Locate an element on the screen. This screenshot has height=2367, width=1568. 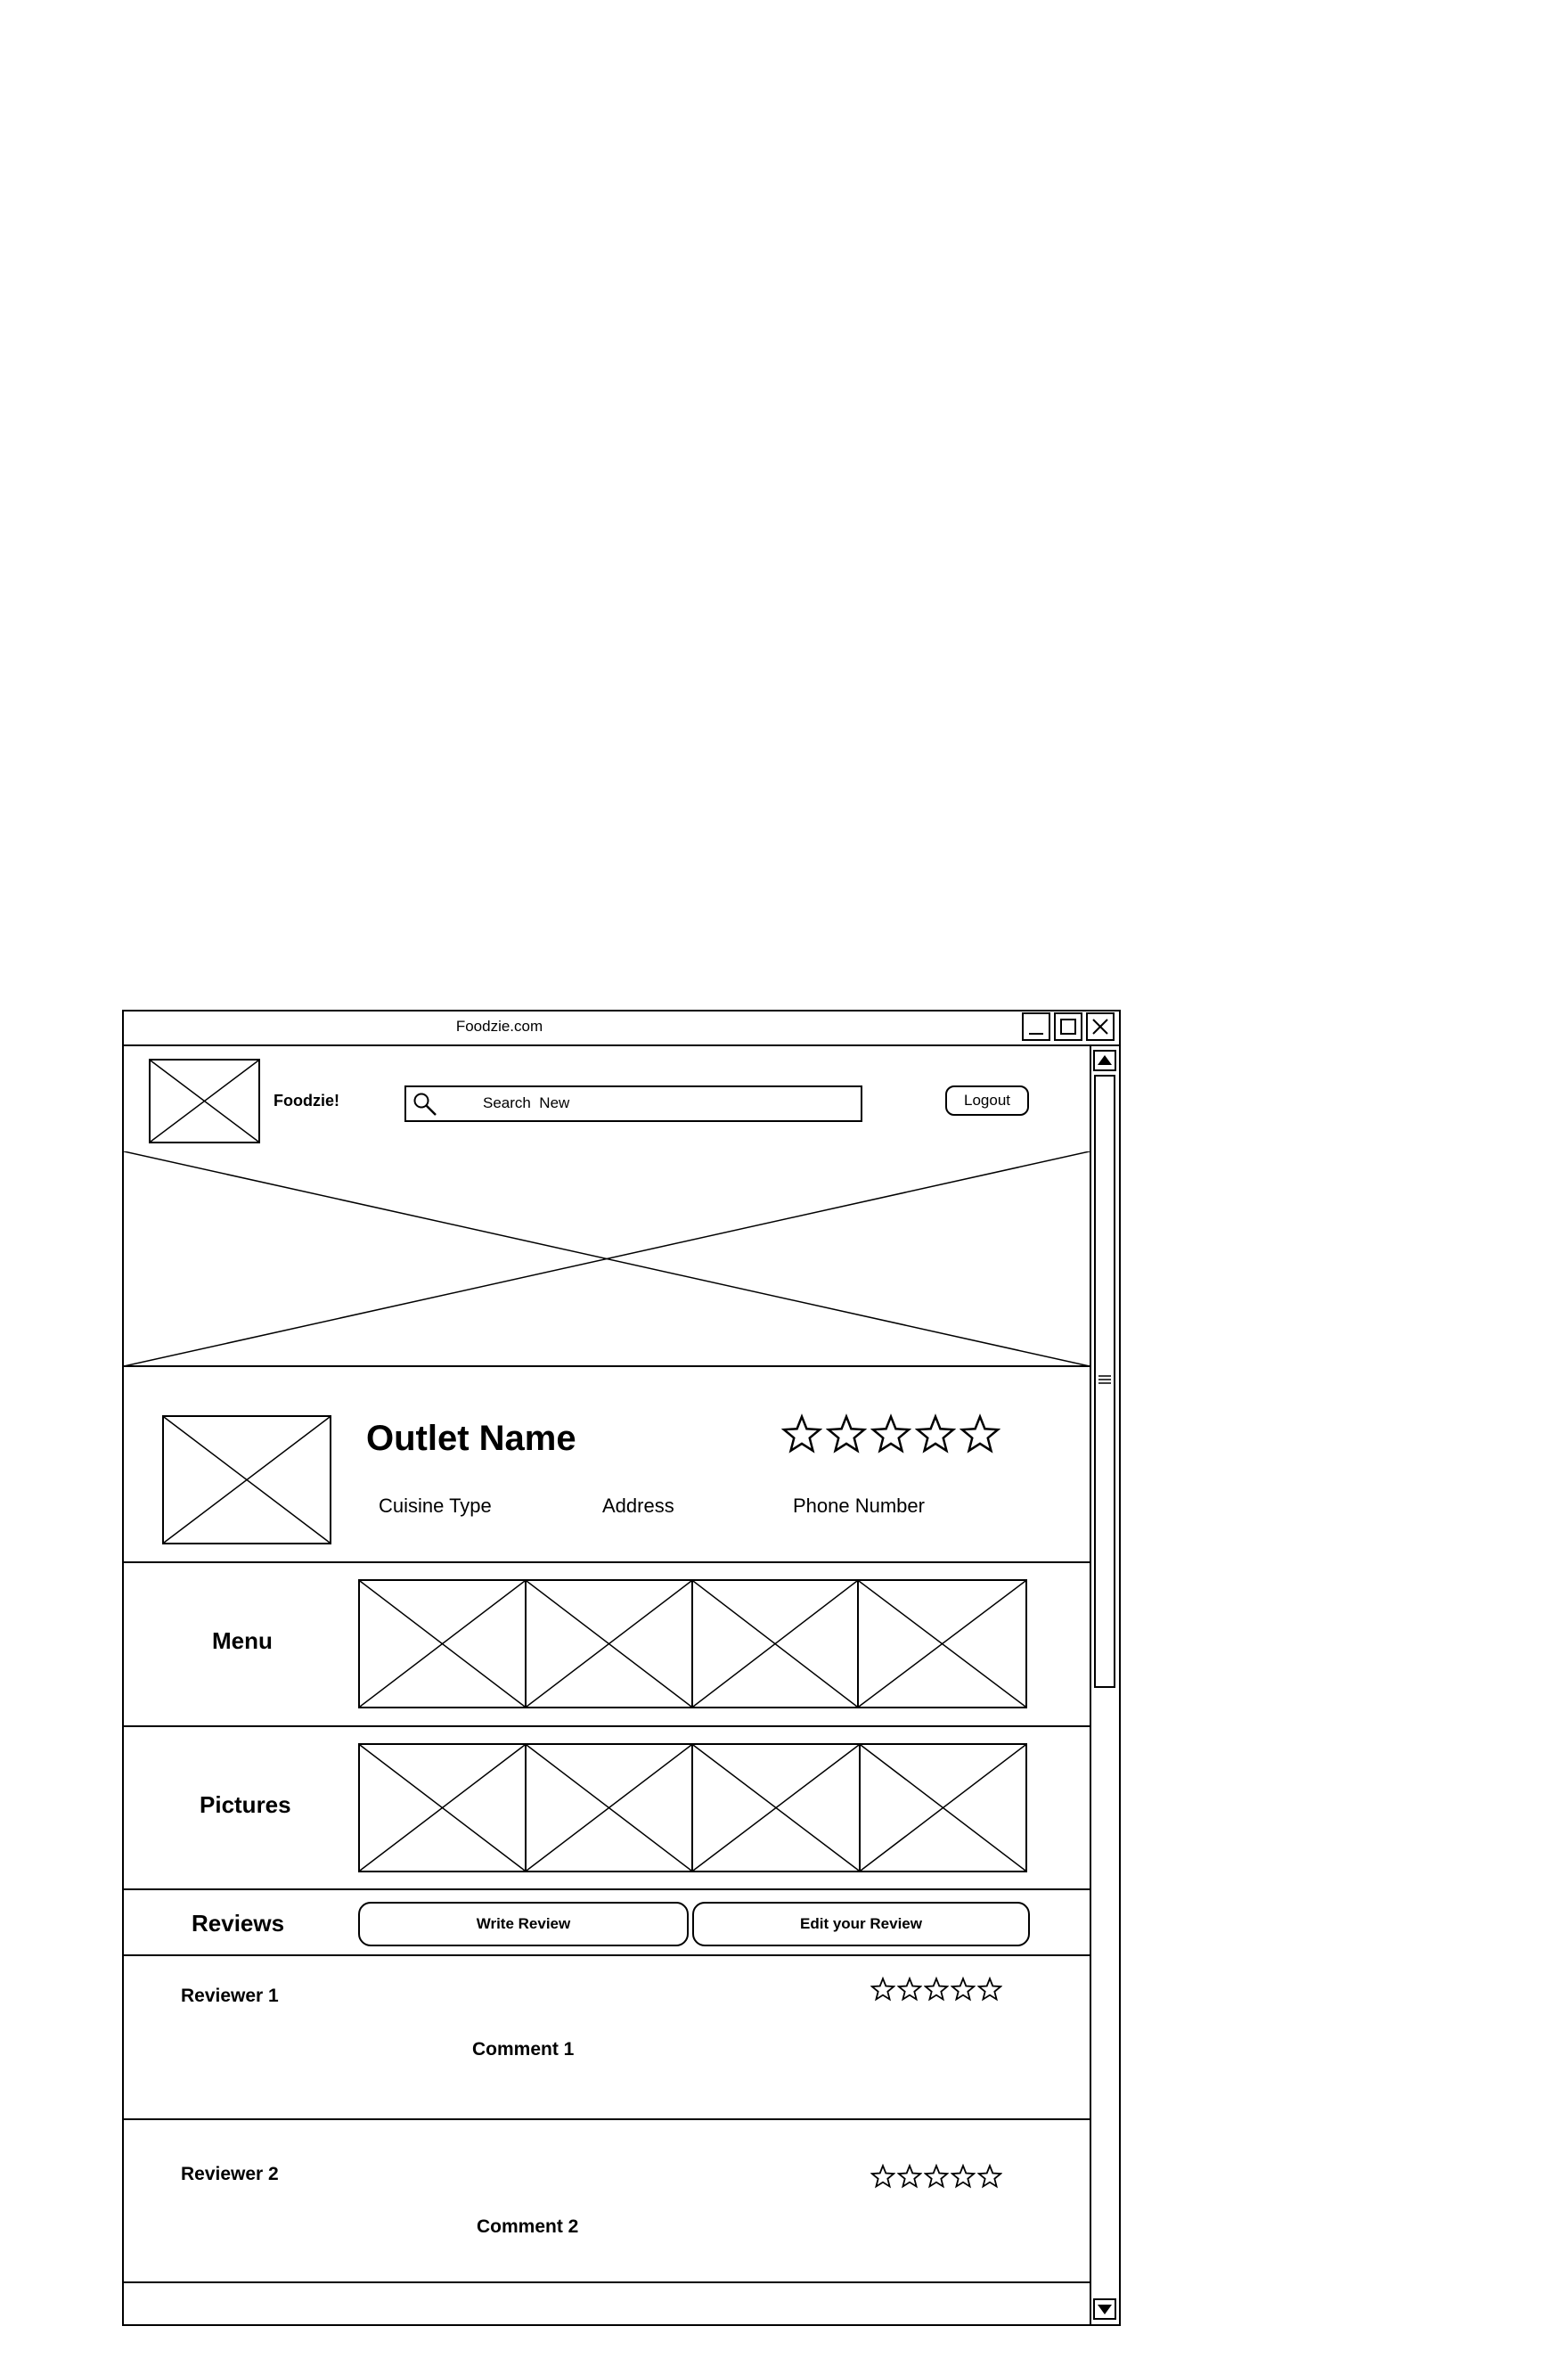
maximize-icon is located at coordinates (1068, 1027).